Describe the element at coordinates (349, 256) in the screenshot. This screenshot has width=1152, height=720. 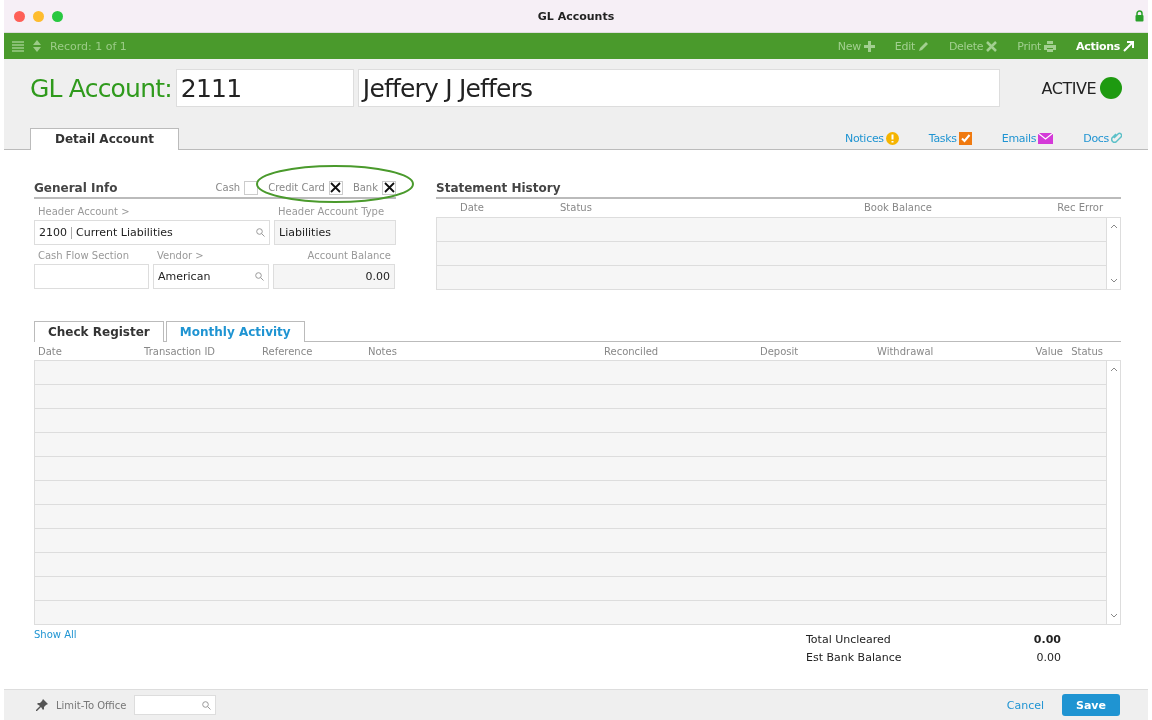
I see `field-label: Account Balance` at that location.